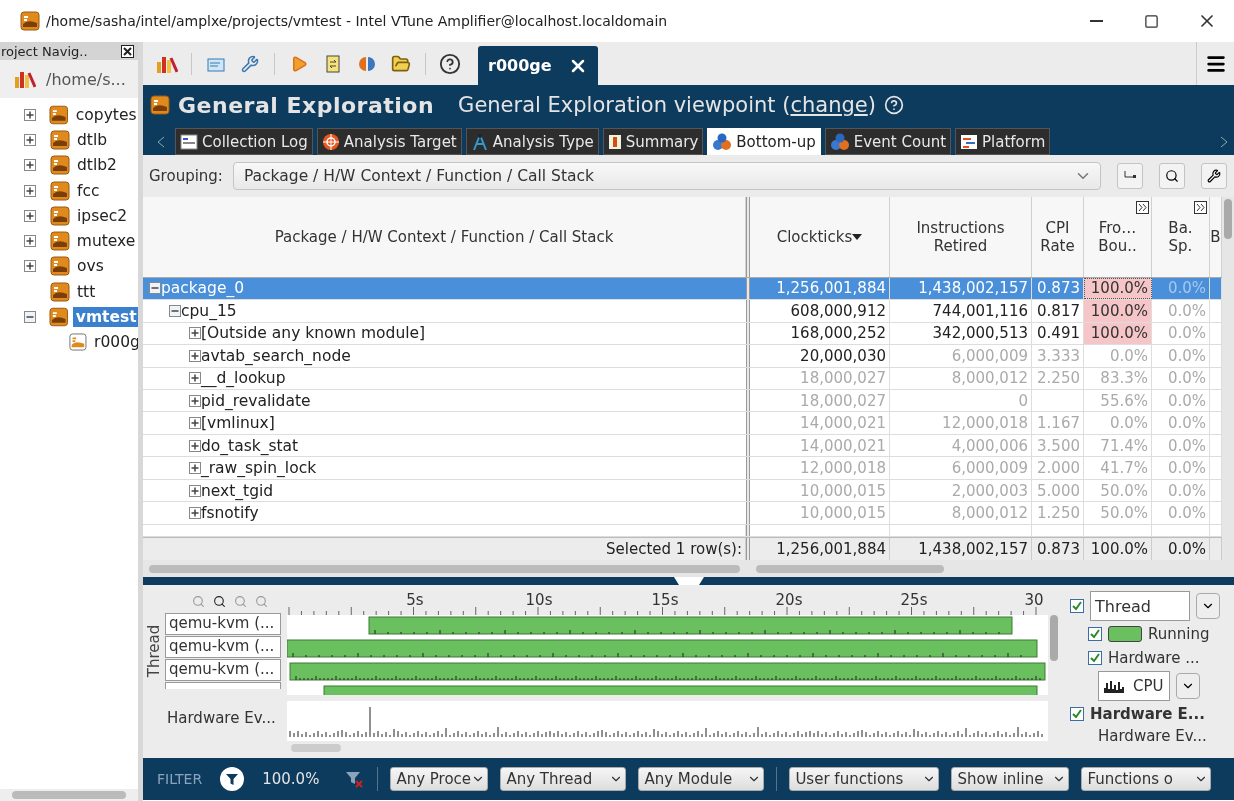 Image resolution: width=1234 pixels, height=801 pixels. Describe the element at coordinates (127, 51) in the screenshot. I see `close-icon` at that location.